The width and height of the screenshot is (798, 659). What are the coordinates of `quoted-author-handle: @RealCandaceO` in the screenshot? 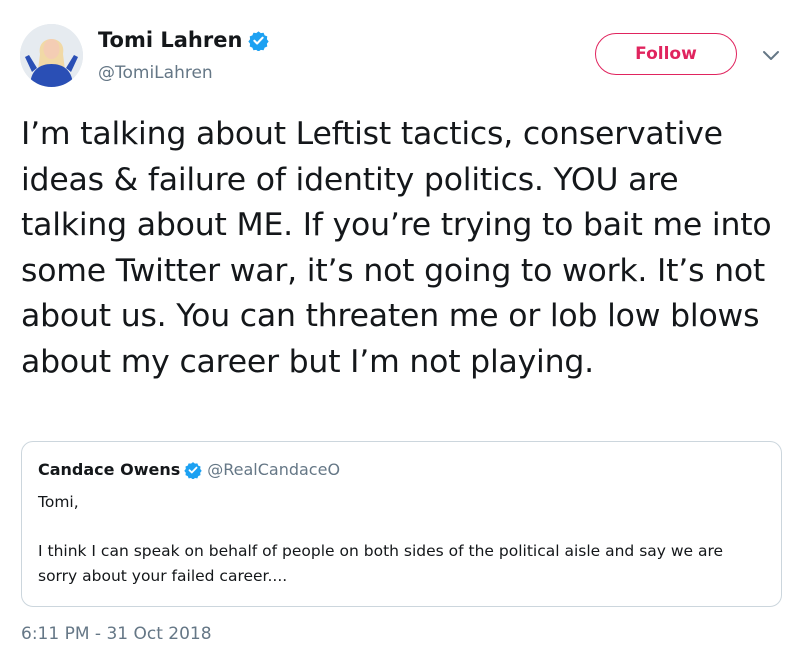 It's located at (274, 469).